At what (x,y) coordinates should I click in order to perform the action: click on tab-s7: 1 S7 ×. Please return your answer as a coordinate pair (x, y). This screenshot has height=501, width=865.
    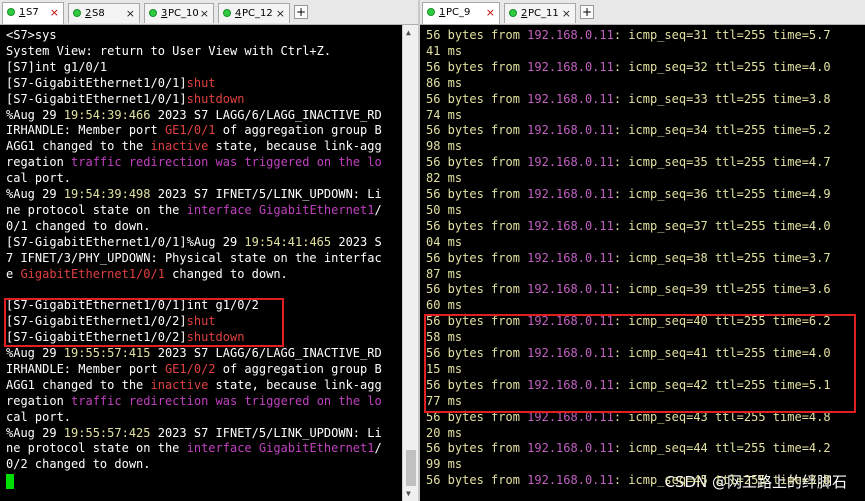
    Looking at the image, I should click on (33, 13).